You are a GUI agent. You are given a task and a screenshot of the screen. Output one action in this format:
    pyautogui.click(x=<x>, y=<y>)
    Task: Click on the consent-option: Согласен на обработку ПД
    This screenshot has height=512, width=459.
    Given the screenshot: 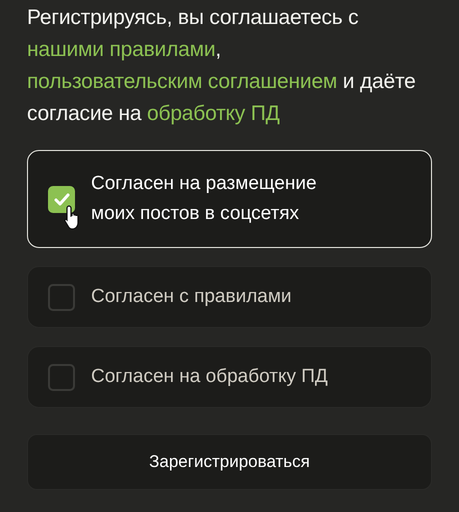 What is the action you would take?
    pyautogui.click(x=229, y=377)
    